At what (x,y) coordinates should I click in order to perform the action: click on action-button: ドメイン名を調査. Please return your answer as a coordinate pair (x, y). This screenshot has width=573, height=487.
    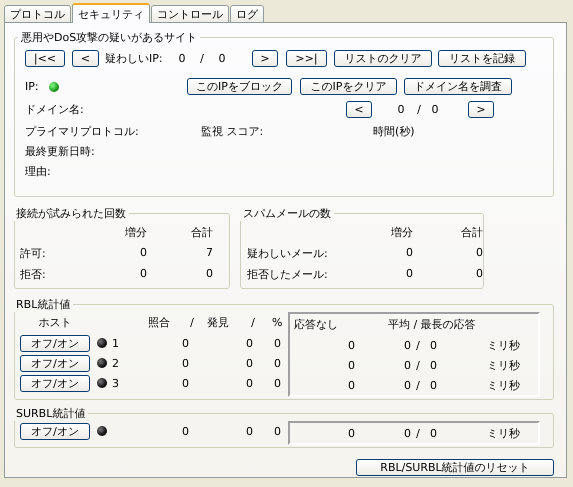
    Looking at the image, I should click on (458, 86).